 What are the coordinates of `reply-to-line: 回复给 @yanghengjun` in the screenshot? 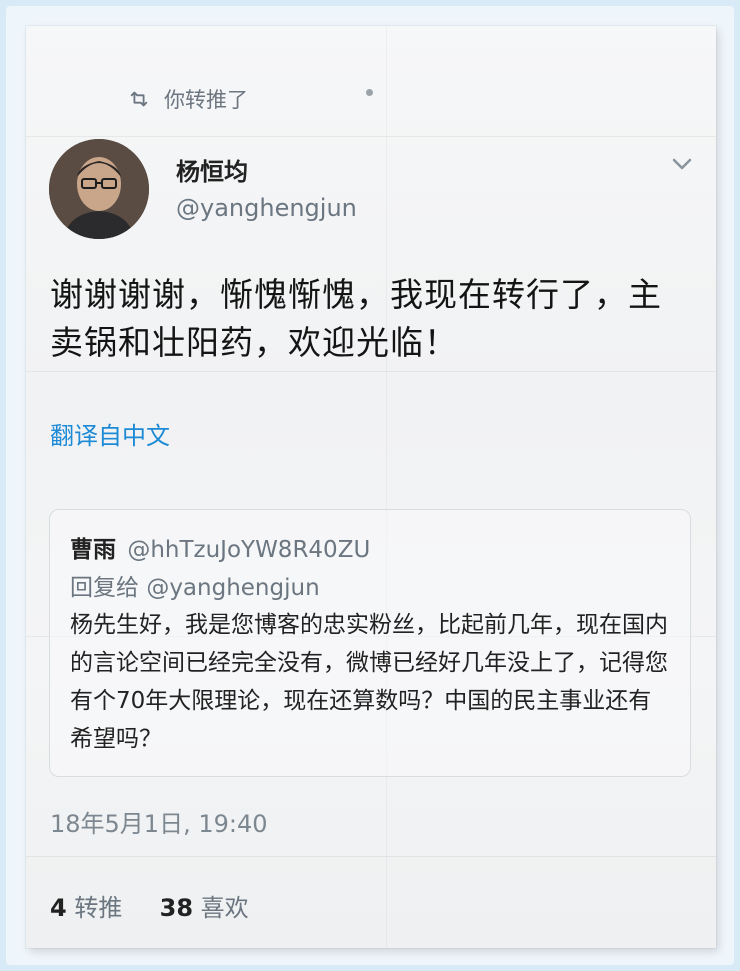 It's located at (195, 585).